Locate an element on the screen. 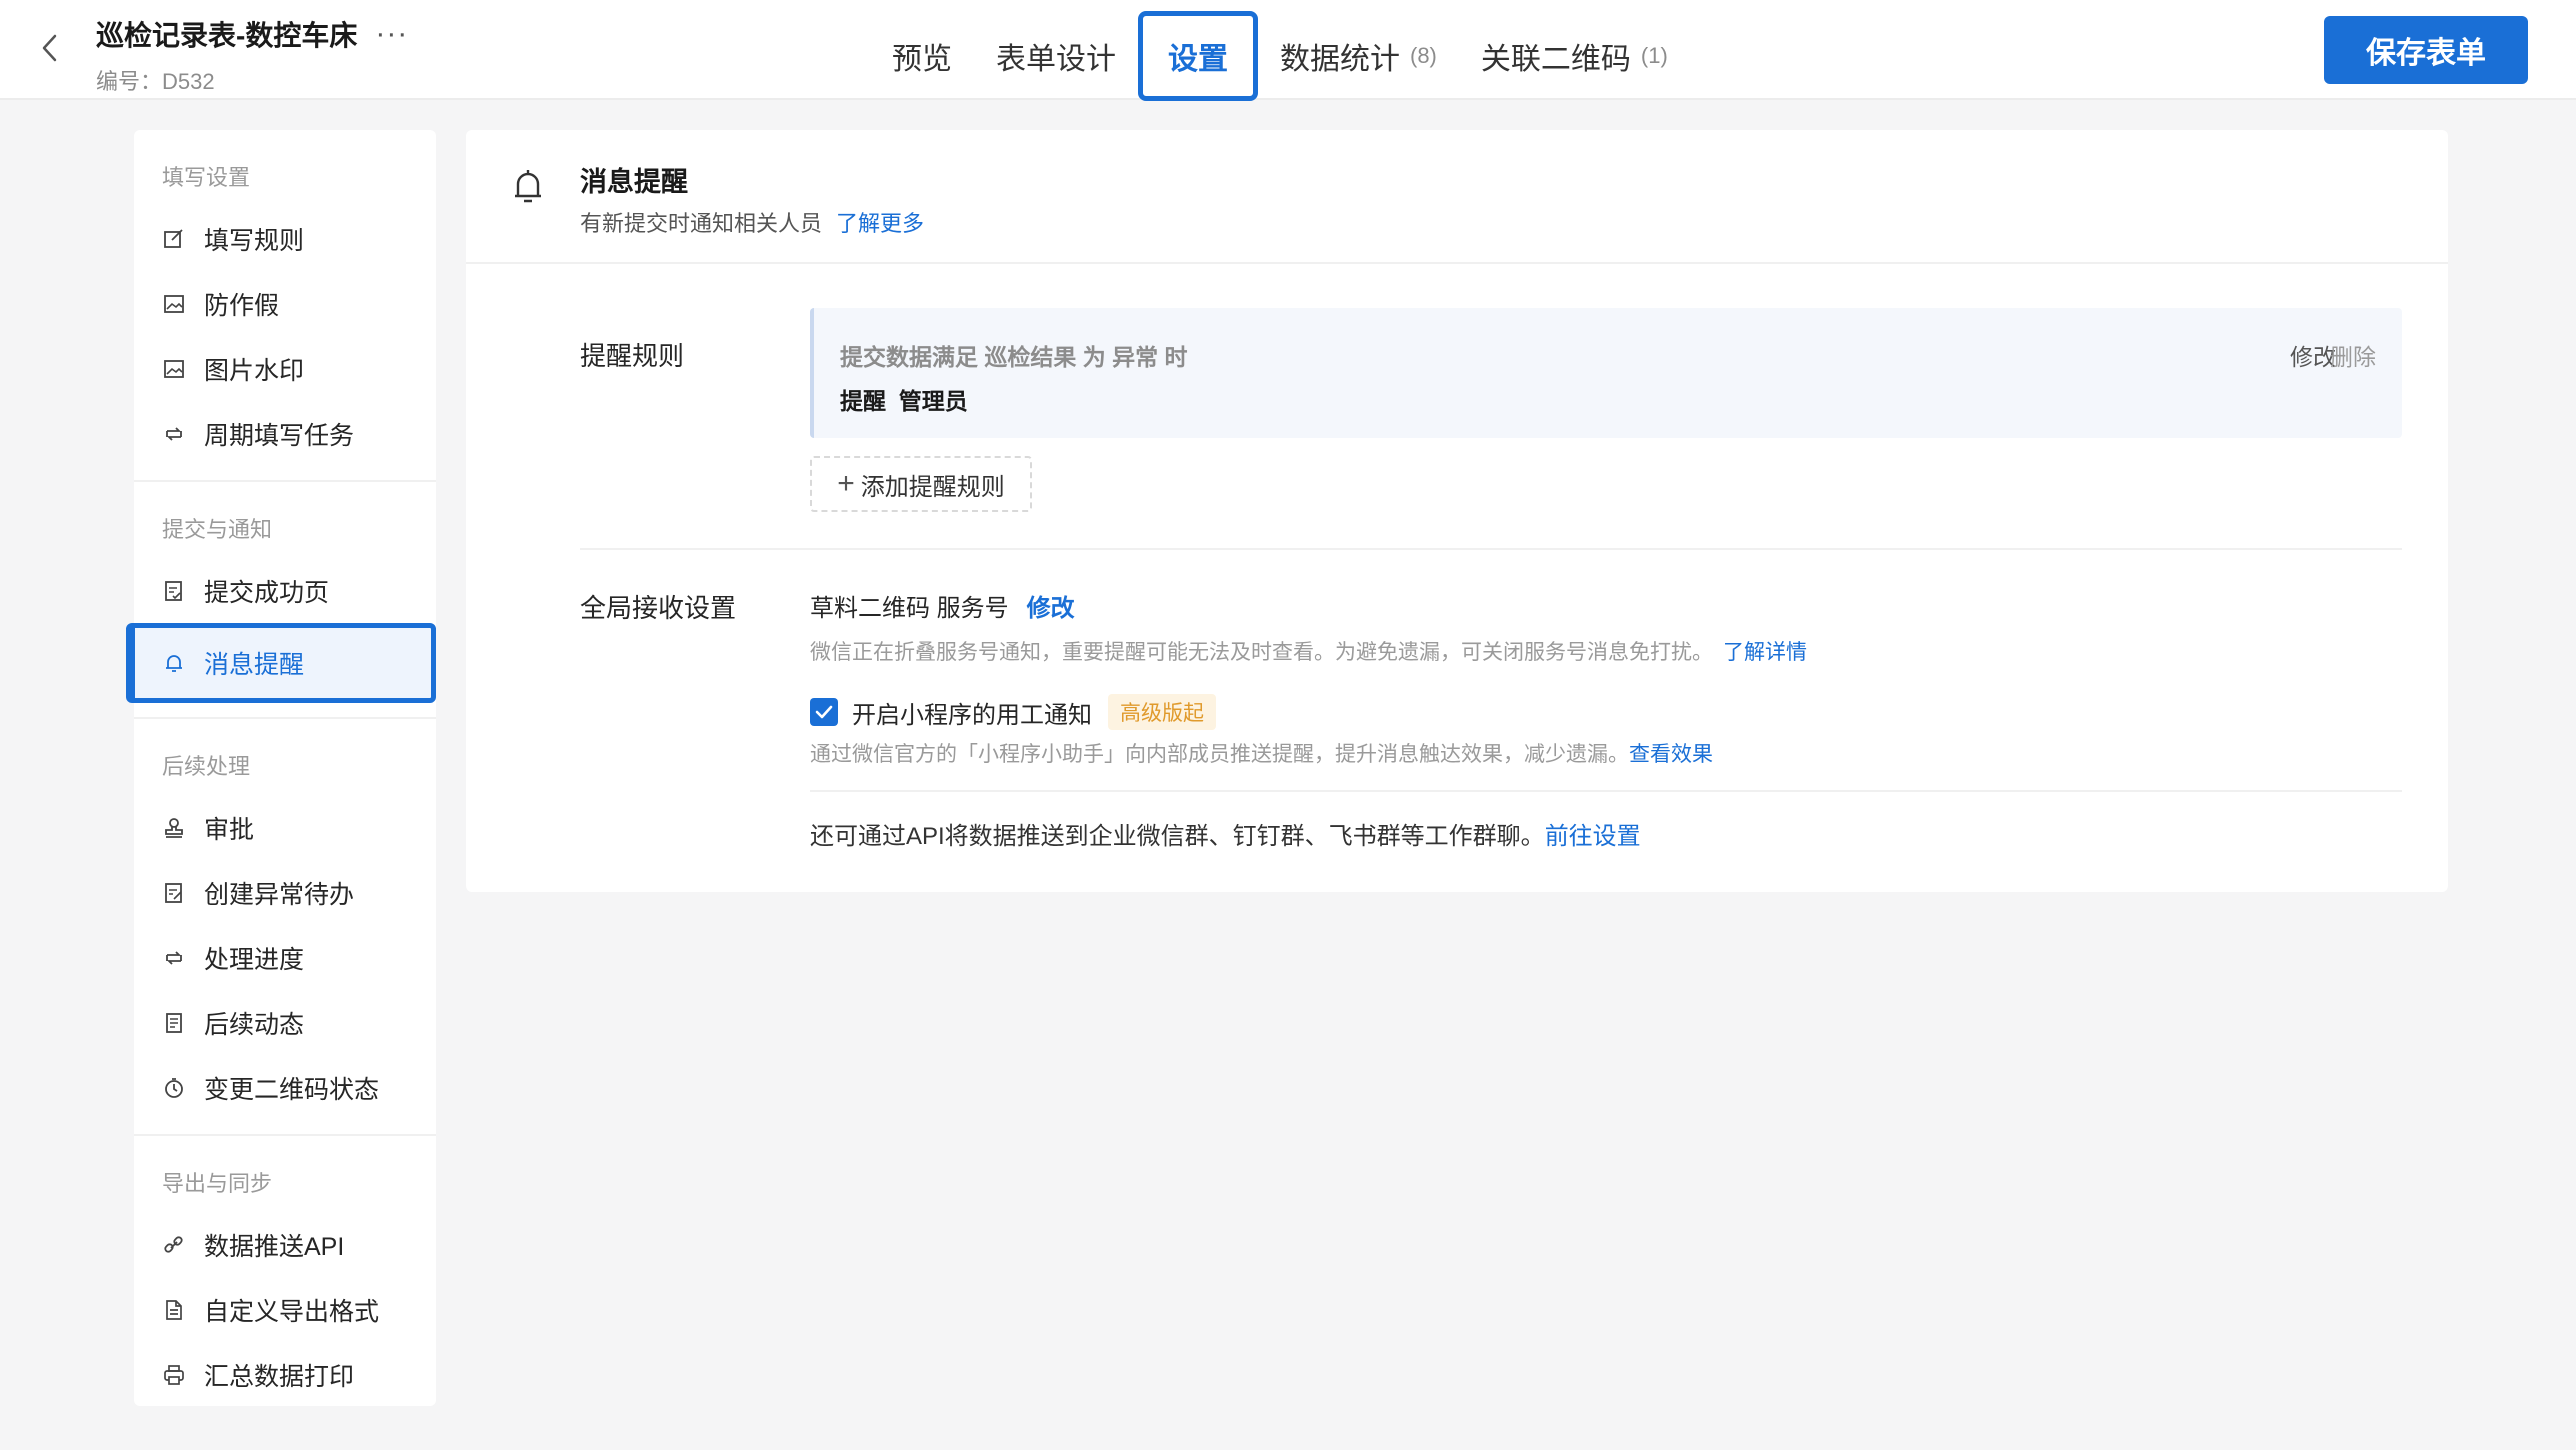 This screenshot has height=1450, width=2576. panel-subtitle: 有新提交时通知相关人员 了解更多 is located at coordinates (752, 223).